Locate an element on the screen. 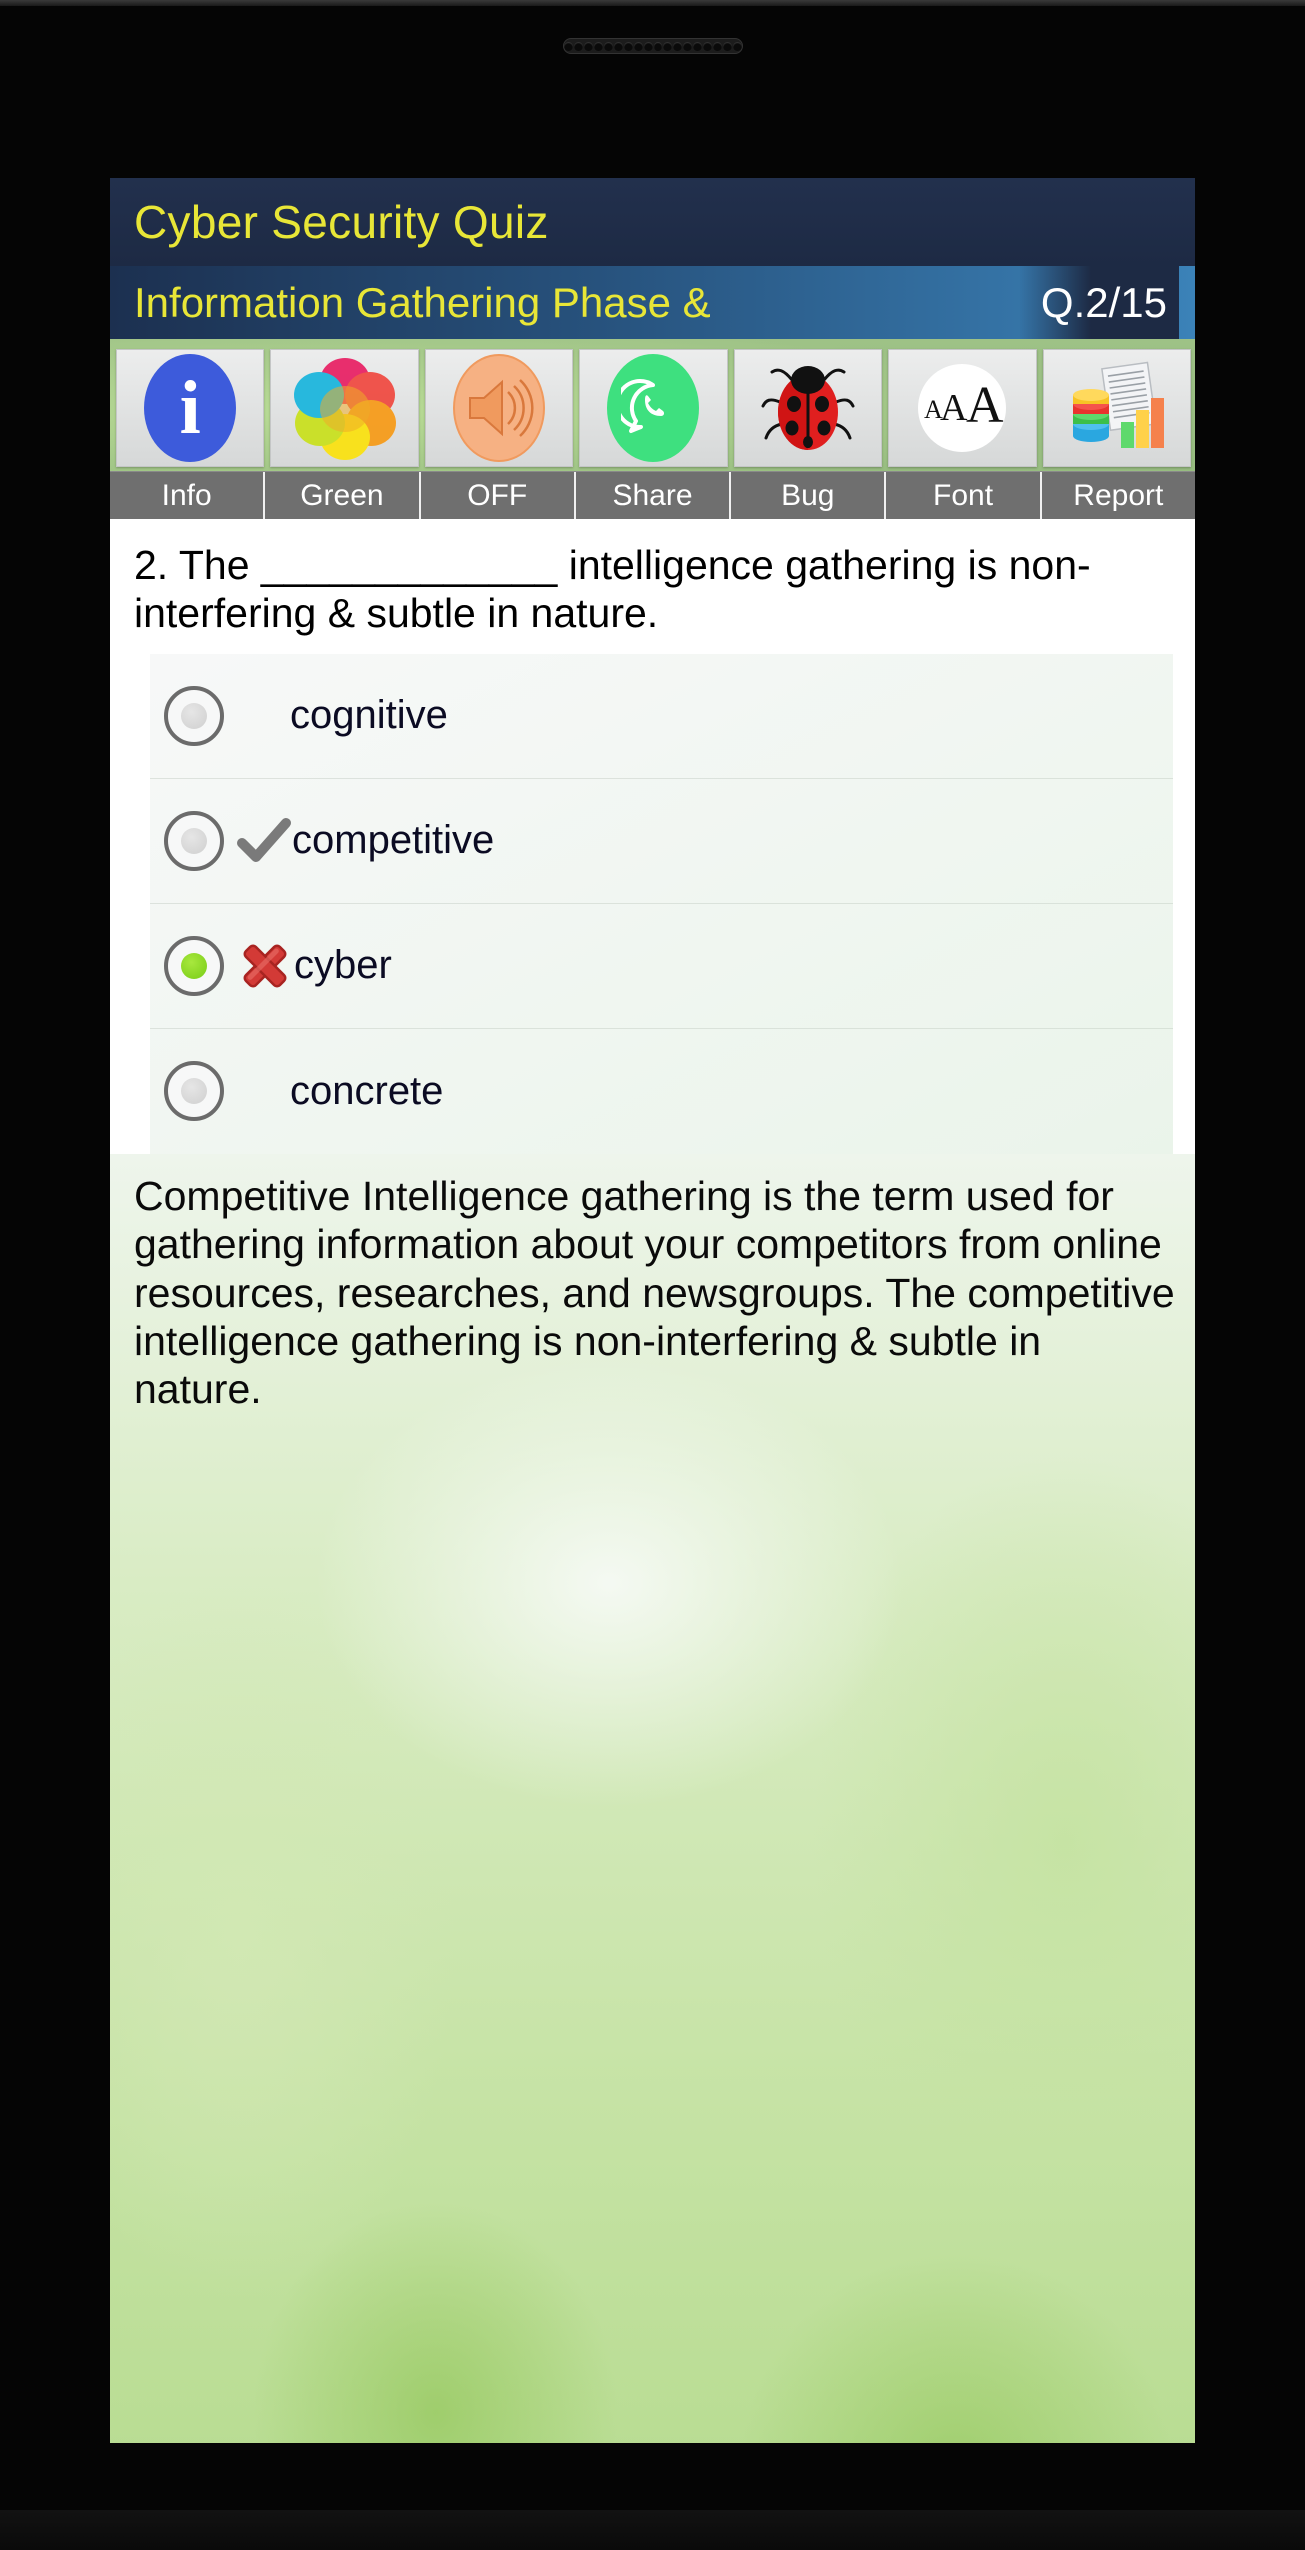  share-button is located at coordinates (653, 408).